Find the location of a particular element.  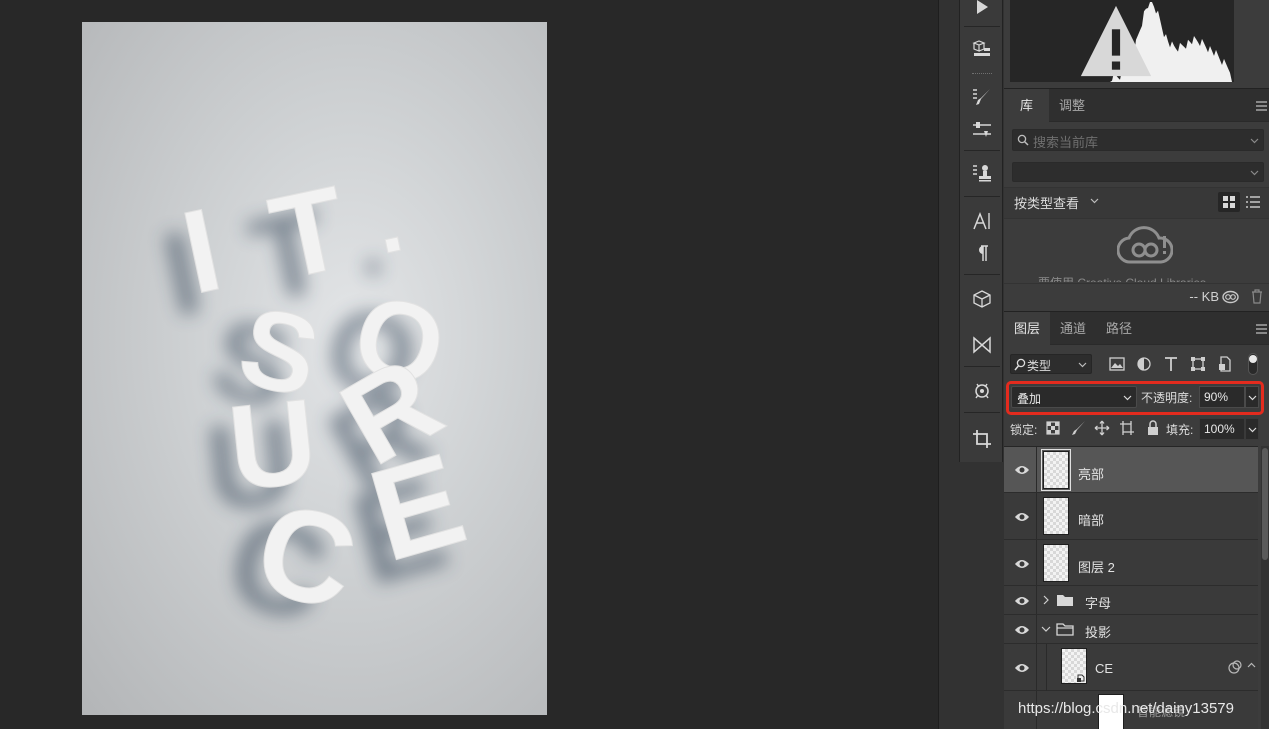

sync-cloud-icon is located at coordinates (1230, 297).